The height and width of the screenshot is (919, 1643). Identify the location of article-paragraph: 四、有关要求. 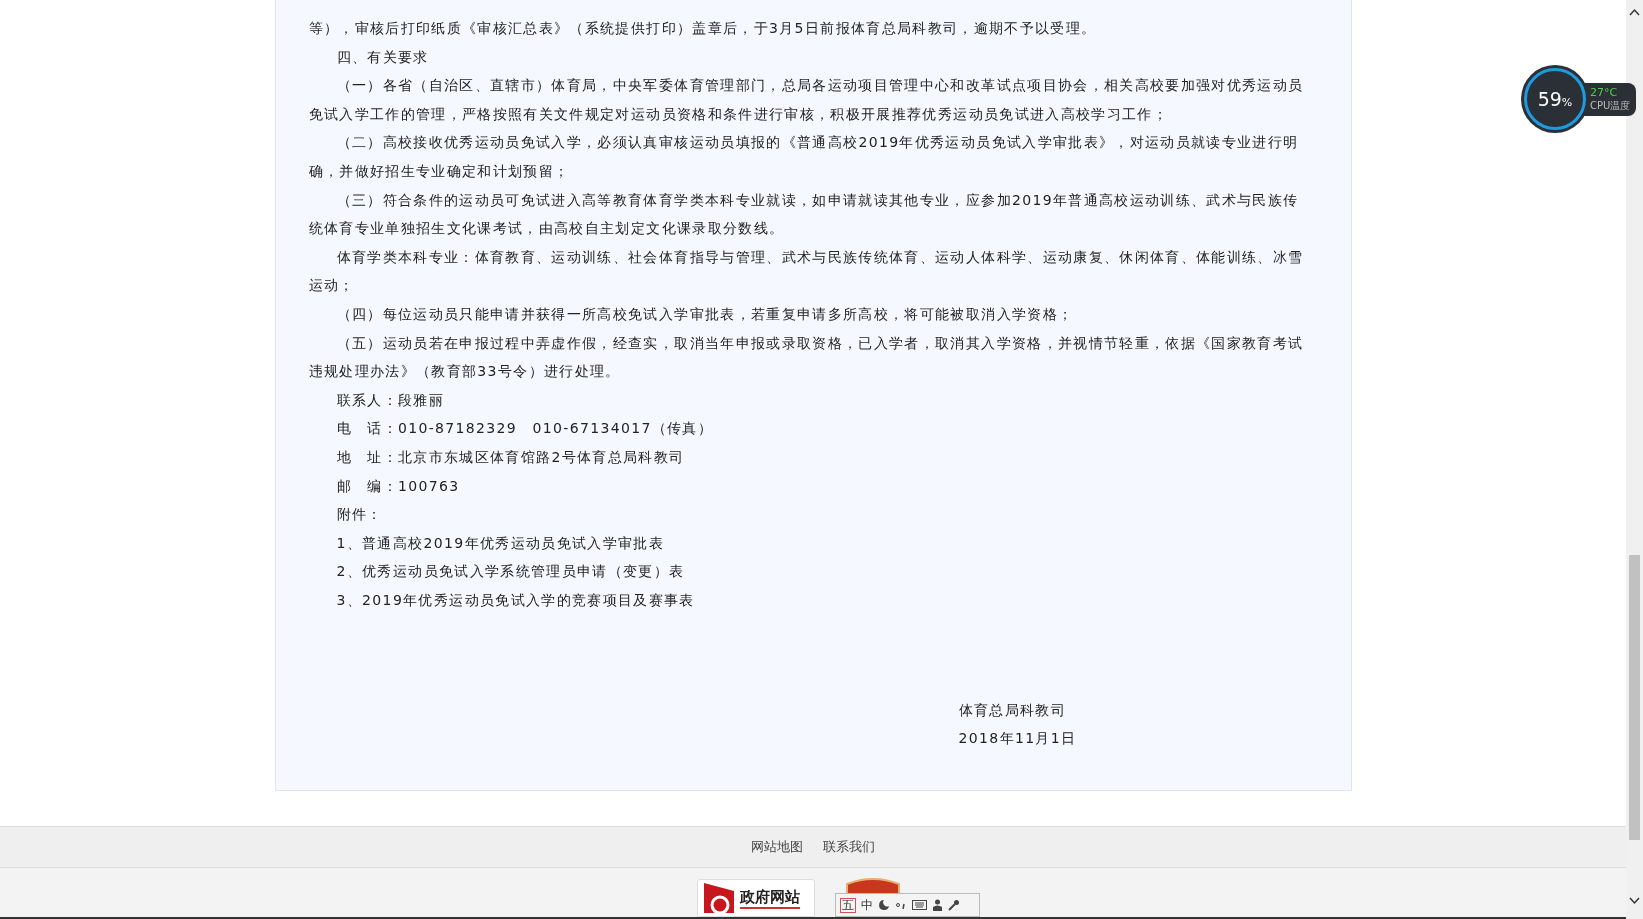
(382, 57).